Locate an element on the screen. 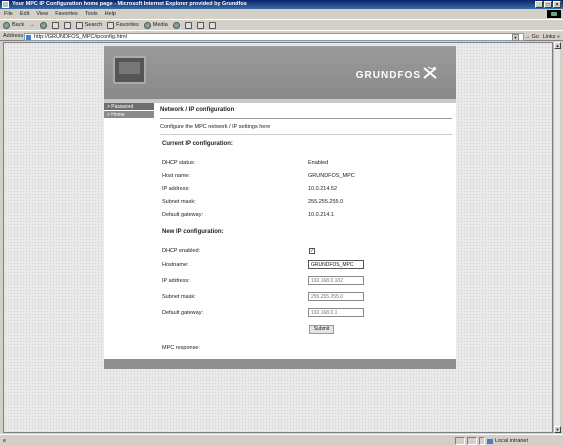 This screenshot has width=563, height=446. address-label: Address is located at coordinates (13, 35).